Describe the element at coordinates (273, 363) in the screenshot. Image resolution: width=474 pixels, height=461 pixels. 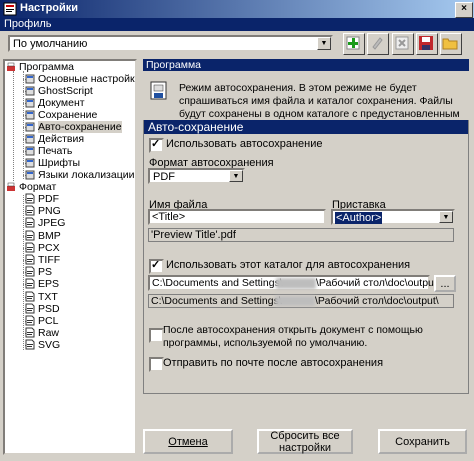
I see `send-mail-label: Отправить по почте после автосохранения` at that location.